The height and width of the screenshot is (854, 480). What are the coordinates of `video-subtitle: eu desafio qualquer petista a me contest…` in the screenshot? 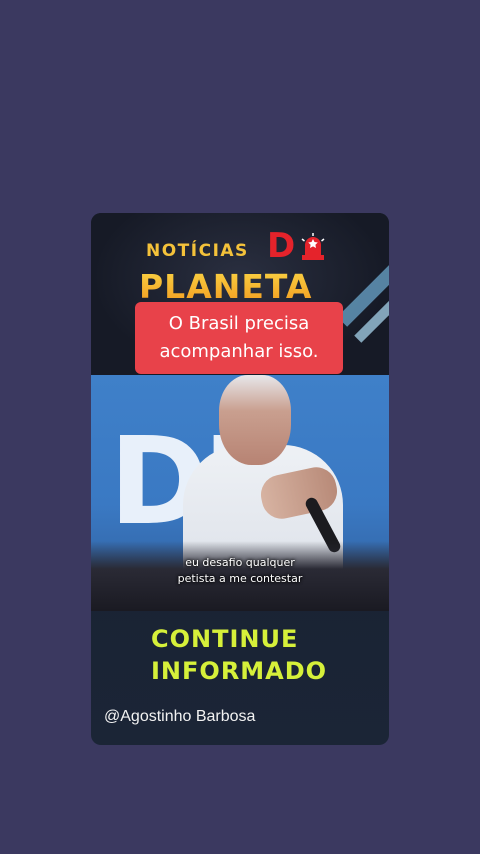 It's located at (240, 571).